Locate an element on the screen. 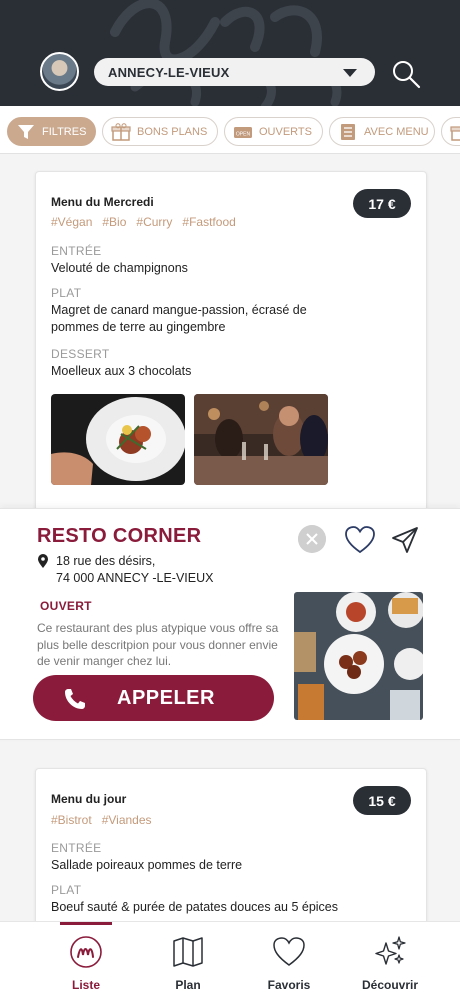 The image size is (460, 996). menu-list-icon is located at coordinates (348, 131).